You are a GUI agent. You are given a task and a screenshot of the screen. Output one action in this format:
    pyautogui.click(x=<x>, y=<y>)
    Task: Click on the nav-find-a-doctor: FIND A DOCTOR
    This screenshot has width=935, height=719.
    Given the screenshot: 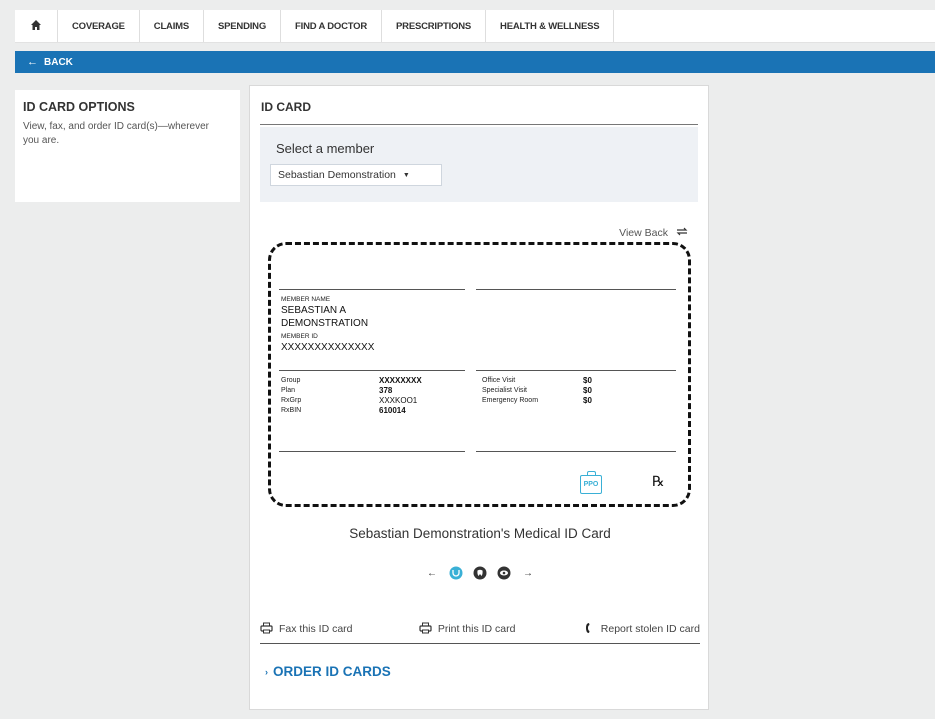 What is the action you would take?
    pyautogui.click(x=332, y=26)
    